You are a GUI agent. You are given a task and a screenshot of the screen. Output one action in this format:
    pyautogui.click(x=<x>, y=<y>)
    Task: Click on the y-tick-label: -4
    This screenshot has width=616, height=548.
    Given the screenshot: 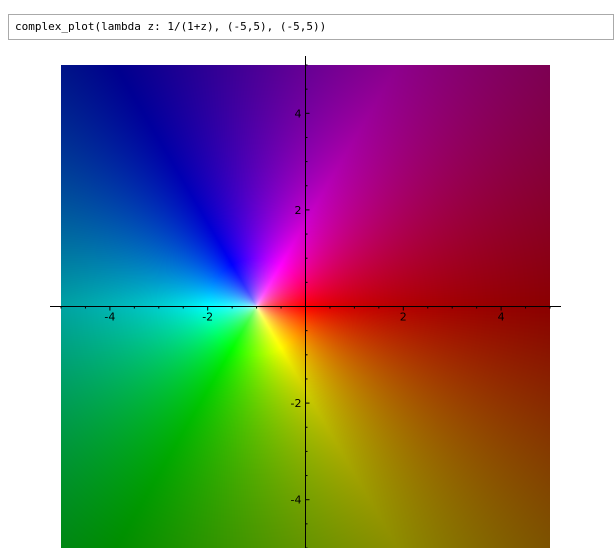 What is the action you would take?
    pyautogui.click(x=296, y=500)
    